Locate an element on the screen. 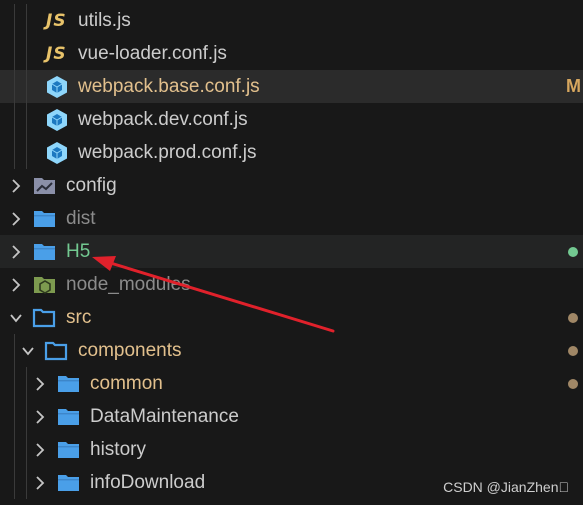 Image resolution: width=583 pixels, height=505 pixels. explorer-file-row: JS utils.js is located at coordinates (291, 20).